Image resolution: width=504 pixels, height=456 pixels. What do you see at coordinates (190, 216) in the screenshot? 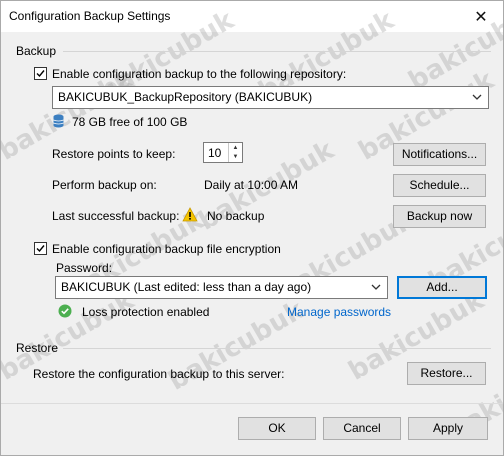
I see `warning-icon` at bounding box center [190, 216].